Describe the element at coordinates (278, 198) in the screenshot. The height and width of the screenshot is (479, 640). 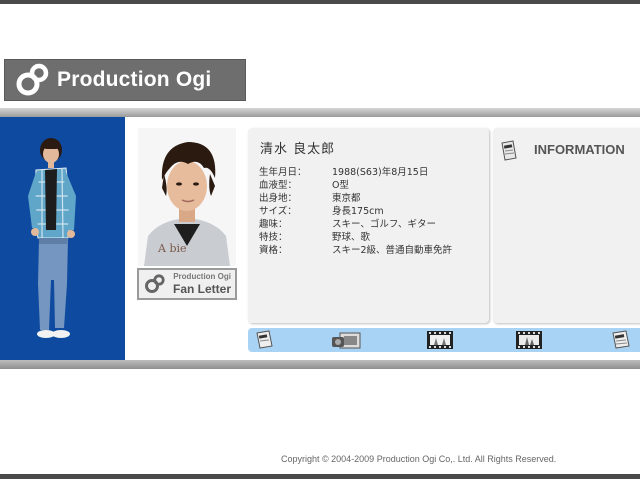
I see `profile-key: 出身地：` at that location.